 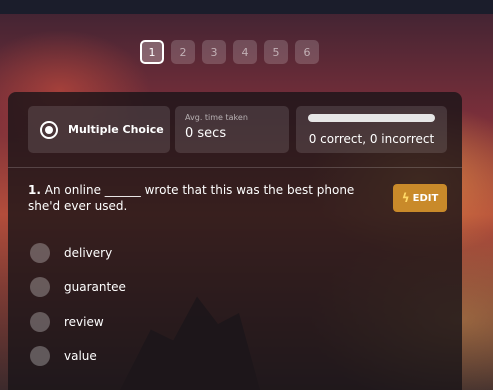 What do you see at coordinates (116, 129) in the screenshot?
I see `question-type-label: Multiple Choice` at bounding box center [116, 129].